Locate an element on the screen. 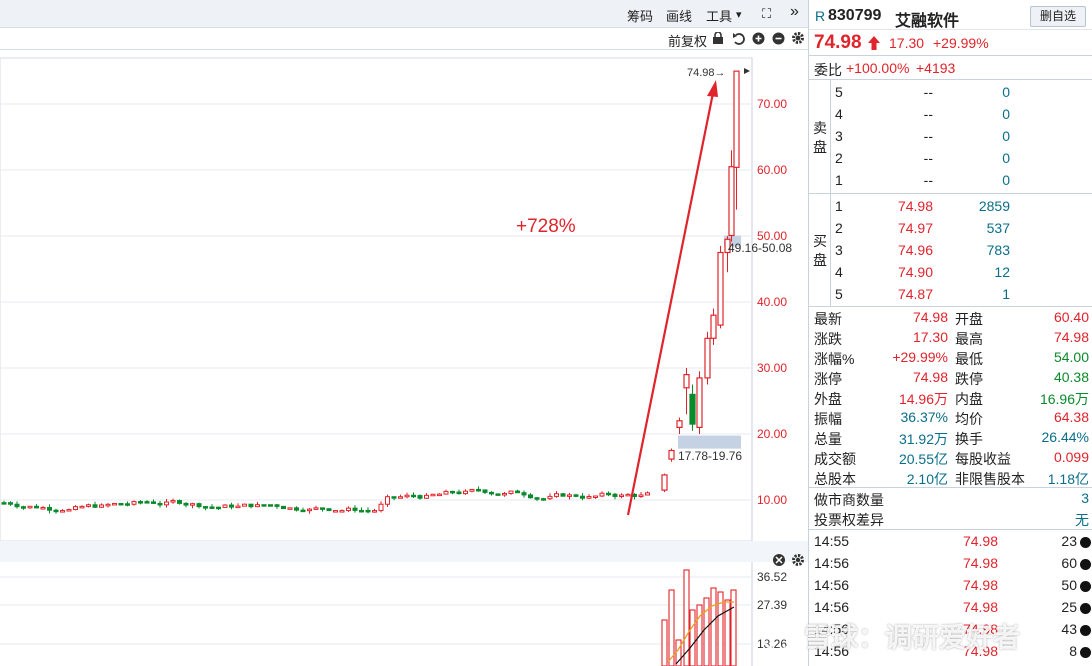 The width and height of the screenshot is (1092, 666). tools-menu-button: 工具 is located at coordinates (719, 15).